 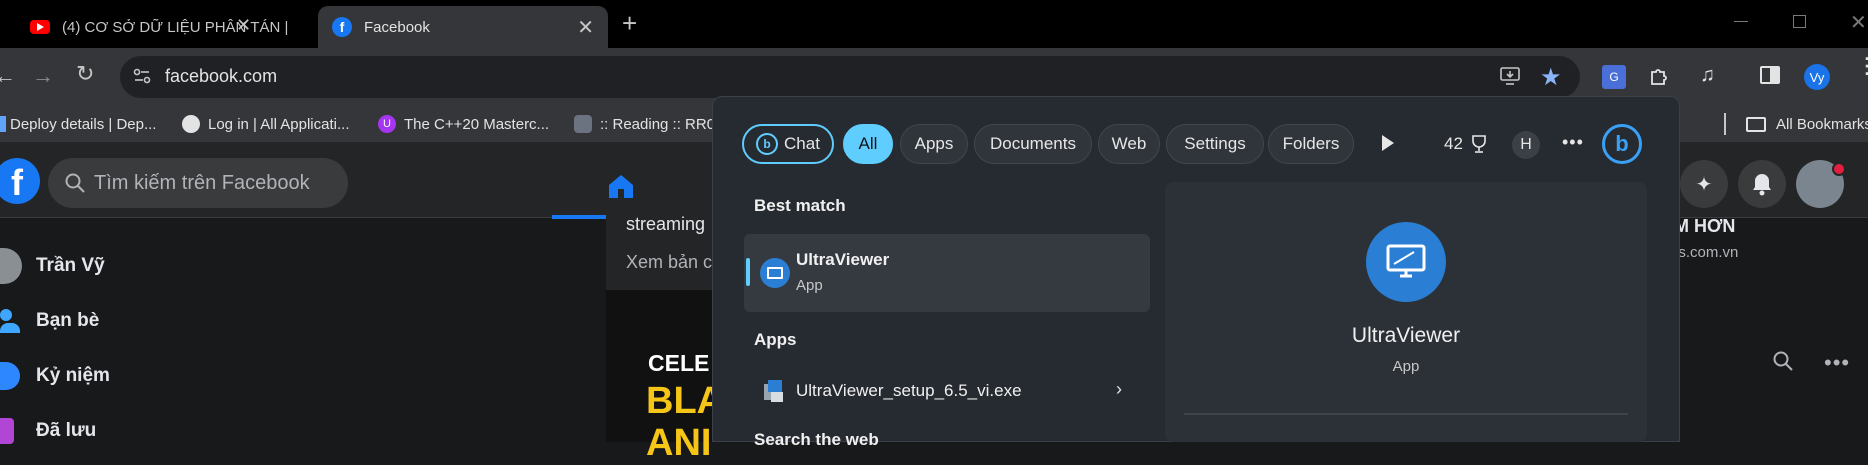 What do you see at coordinates (679, 443) in the screenshot?
I see `banner-text-line3: ANI` at bounding box center [679, 443].